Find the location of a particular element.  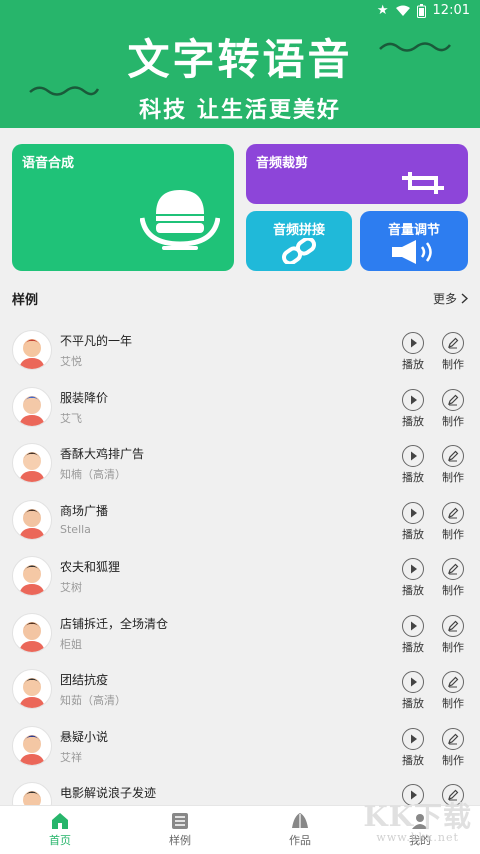

sample-voice: 艾飞 is located at coordinates (71, 418).